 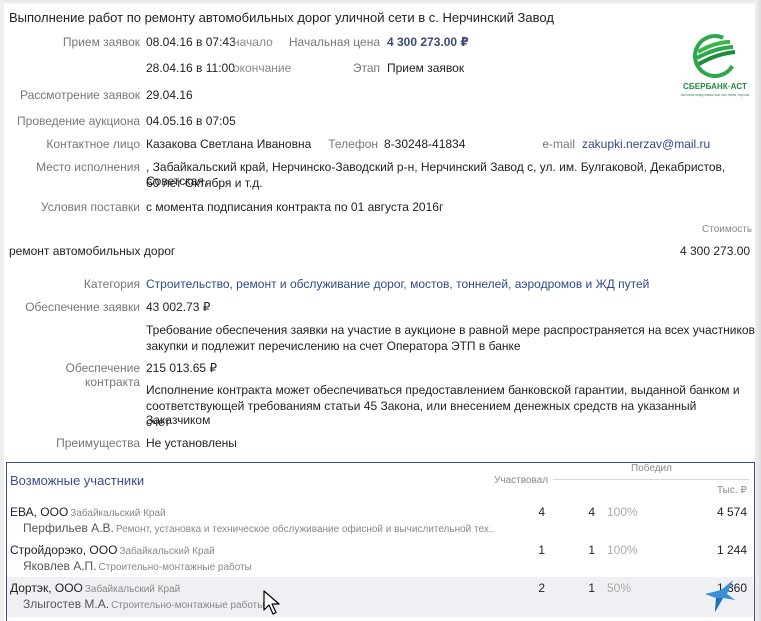 I want to click on header-divider, so click(x=651, y=479).